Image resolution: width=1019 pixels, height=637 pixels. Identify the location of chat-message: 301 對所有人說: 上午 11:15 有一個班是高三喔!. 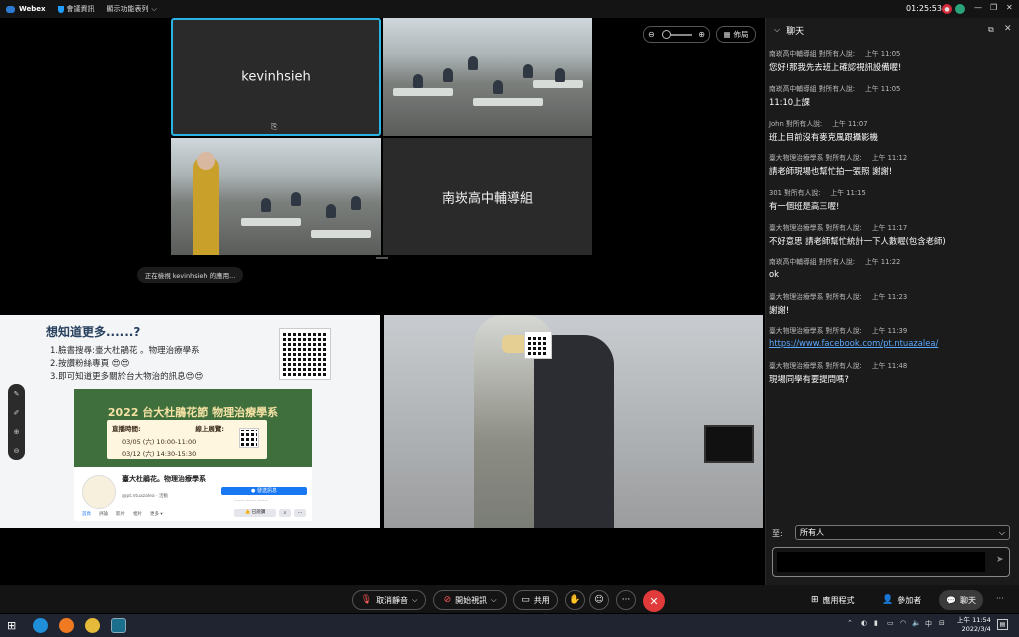
(817, 200).